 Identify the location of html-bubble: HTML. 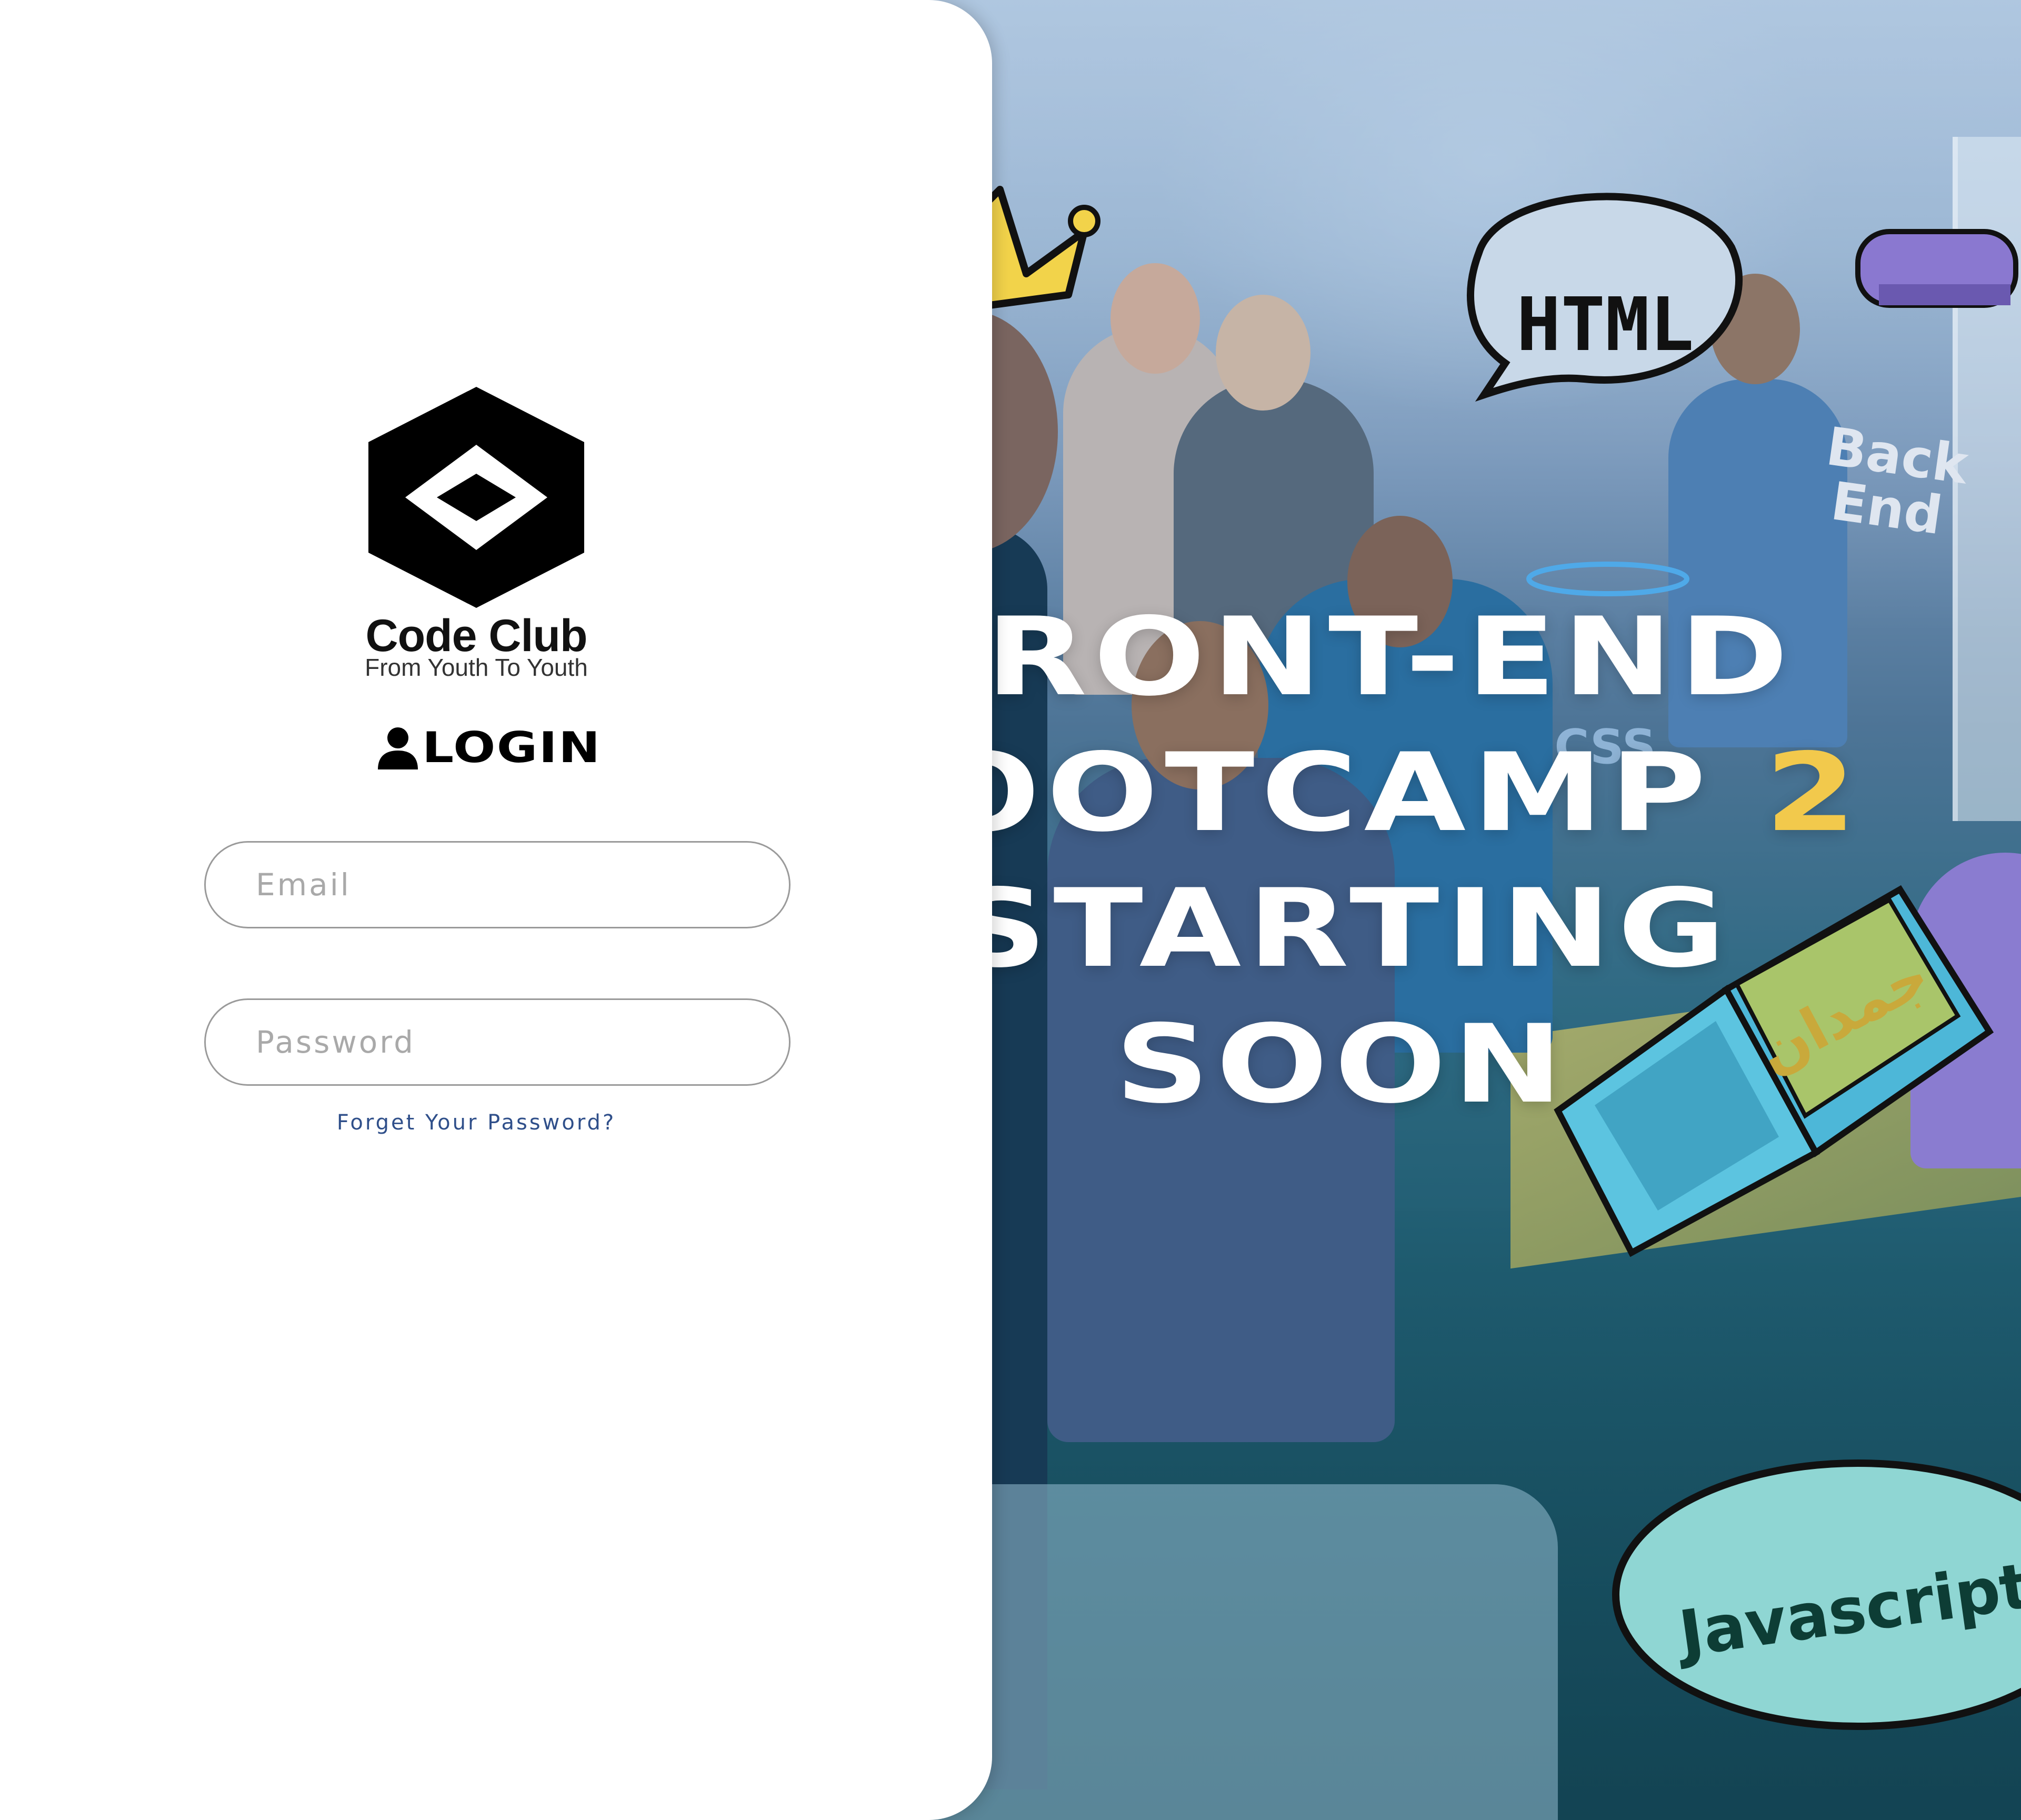
(1605, 297).